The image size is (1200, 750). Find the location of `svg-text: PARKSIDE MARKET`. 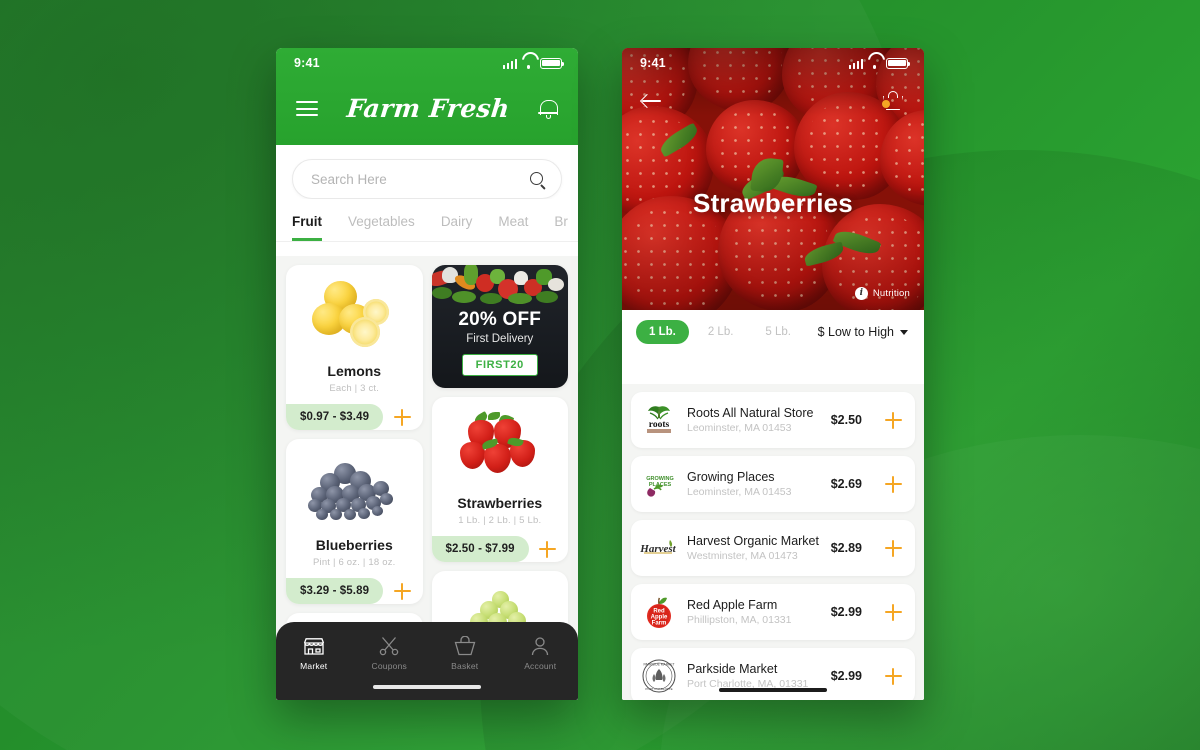

svg-text: PARKSIDE MARKET is located at coordinates (658, 665).